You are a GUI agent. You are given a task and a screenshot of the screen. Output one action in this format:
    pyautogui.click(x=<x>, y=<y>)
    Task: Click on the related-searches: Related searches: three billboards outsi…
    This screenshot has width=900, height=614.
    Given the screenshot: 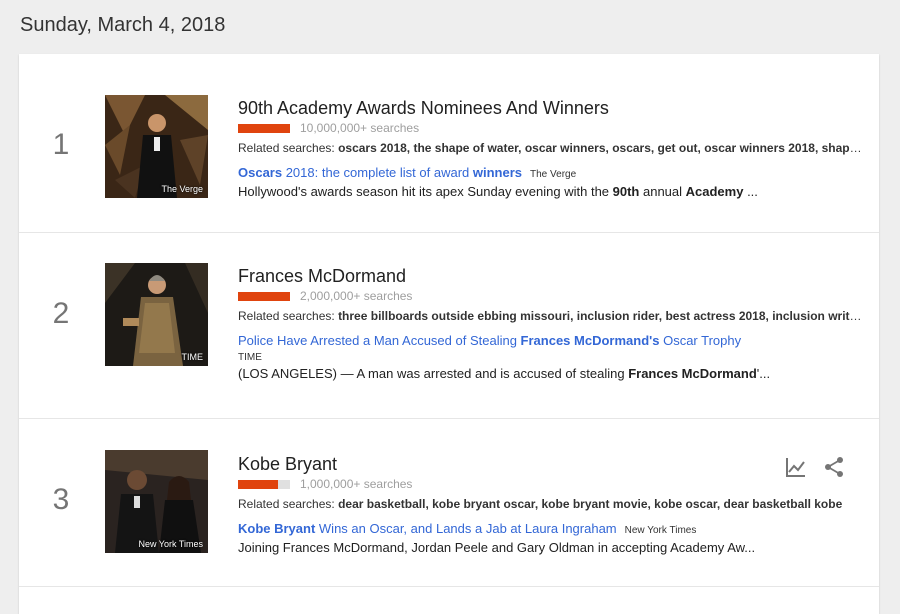 What is the action you would take?
    pyautogui.click(x=550, y=316)
    